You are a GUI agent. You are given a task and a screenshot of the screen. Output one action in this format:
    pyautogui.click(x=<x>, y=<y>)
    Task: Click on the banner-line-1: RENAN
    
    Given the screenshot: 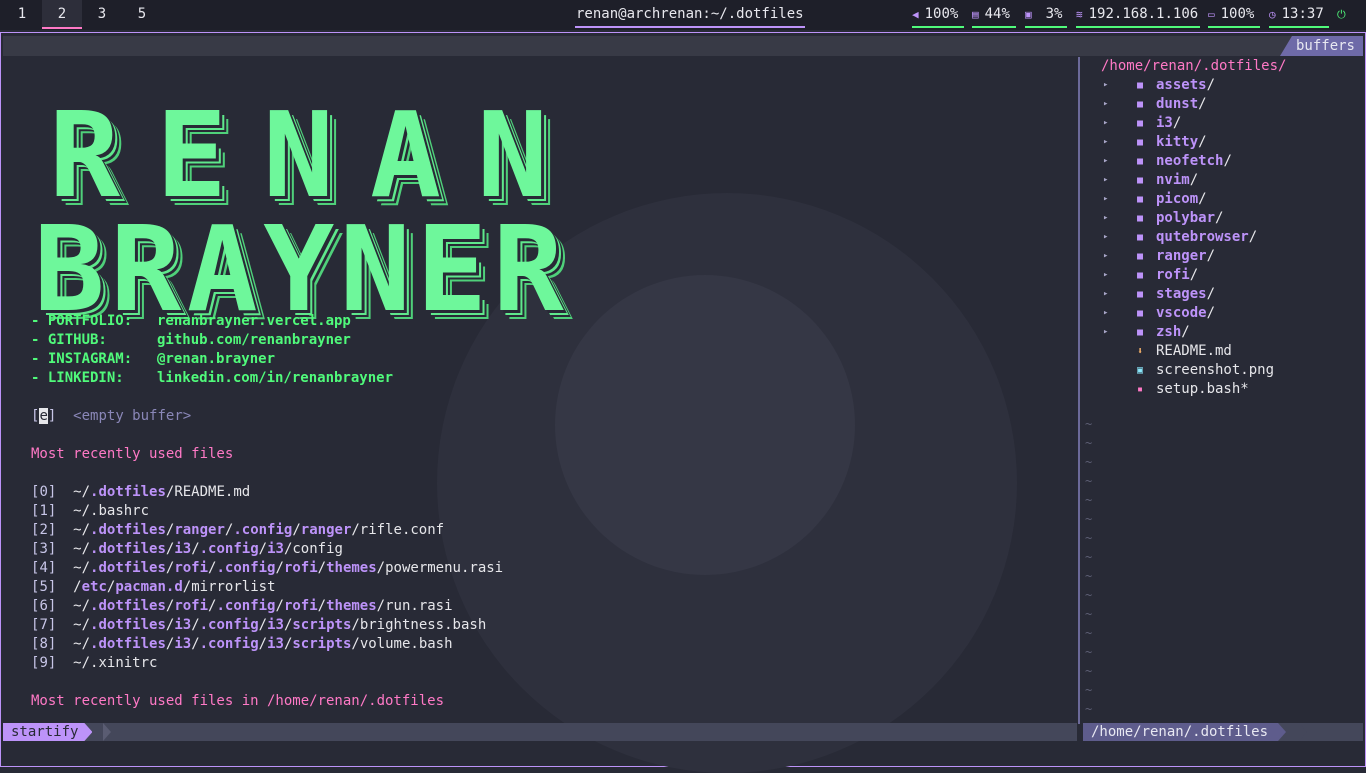 What is the action you would take?
    pyautogui.click(x=298, y=155)
    